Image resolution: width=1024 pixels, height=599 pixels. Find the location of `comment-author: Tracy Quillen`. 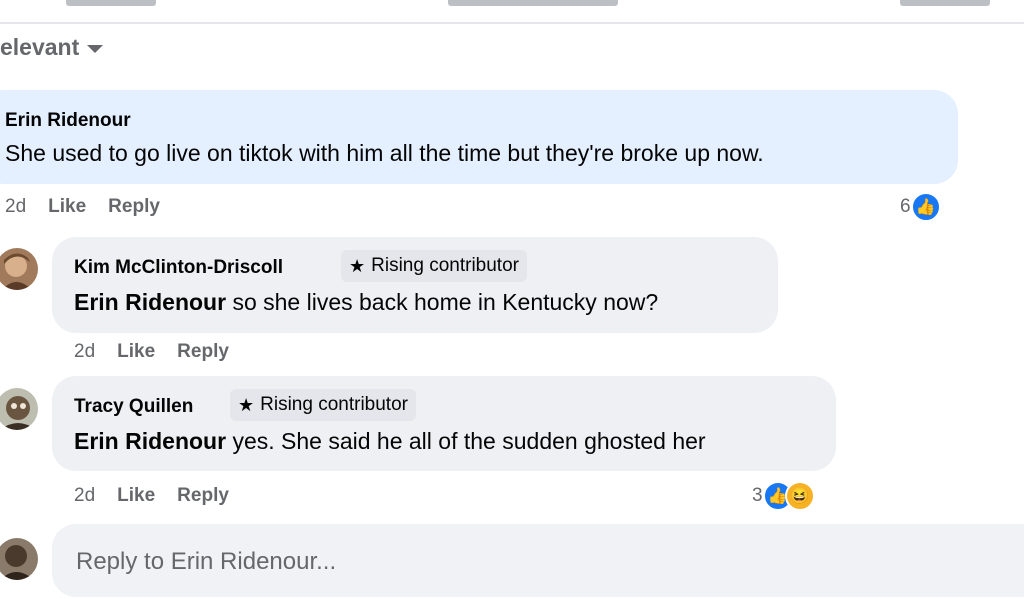

comment-author: Tracy Quillen is located at coordinates (133, 407).